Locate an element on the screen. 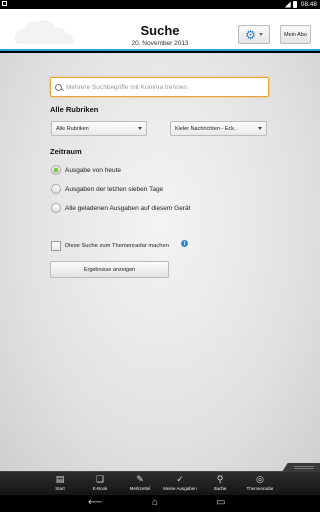 This screenshot has width=320, height=512. tab-start: ▤ Start is located at coordinates (60, 484).